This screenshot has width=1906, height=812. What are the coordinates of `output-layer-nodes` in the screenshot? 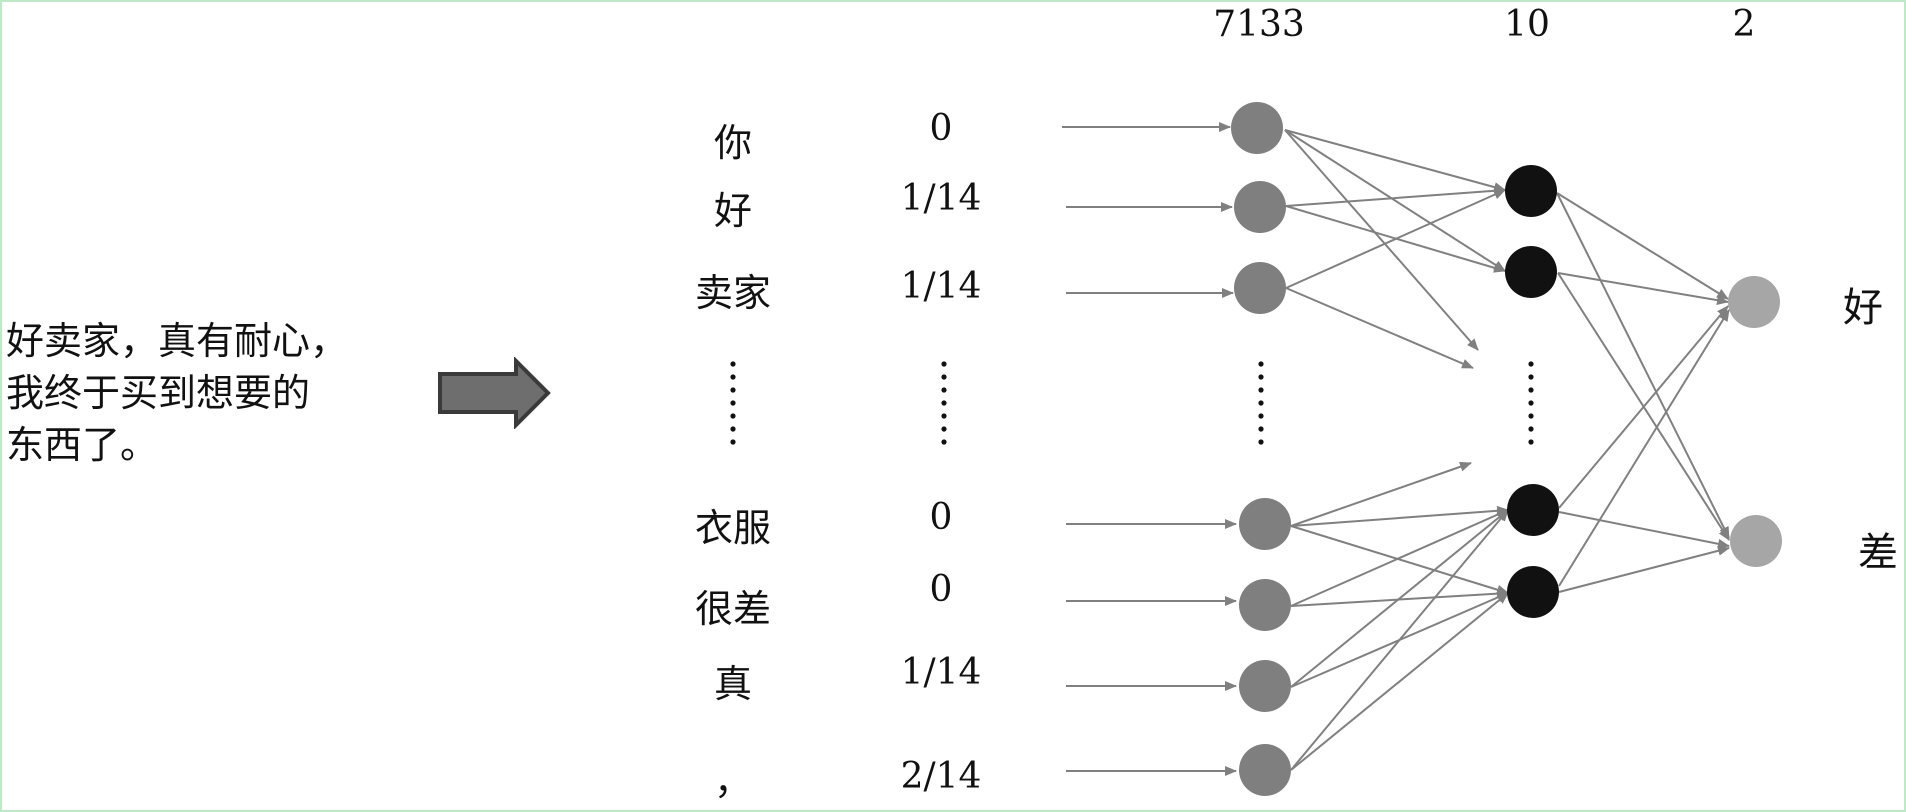 It's located at (1755, 421).